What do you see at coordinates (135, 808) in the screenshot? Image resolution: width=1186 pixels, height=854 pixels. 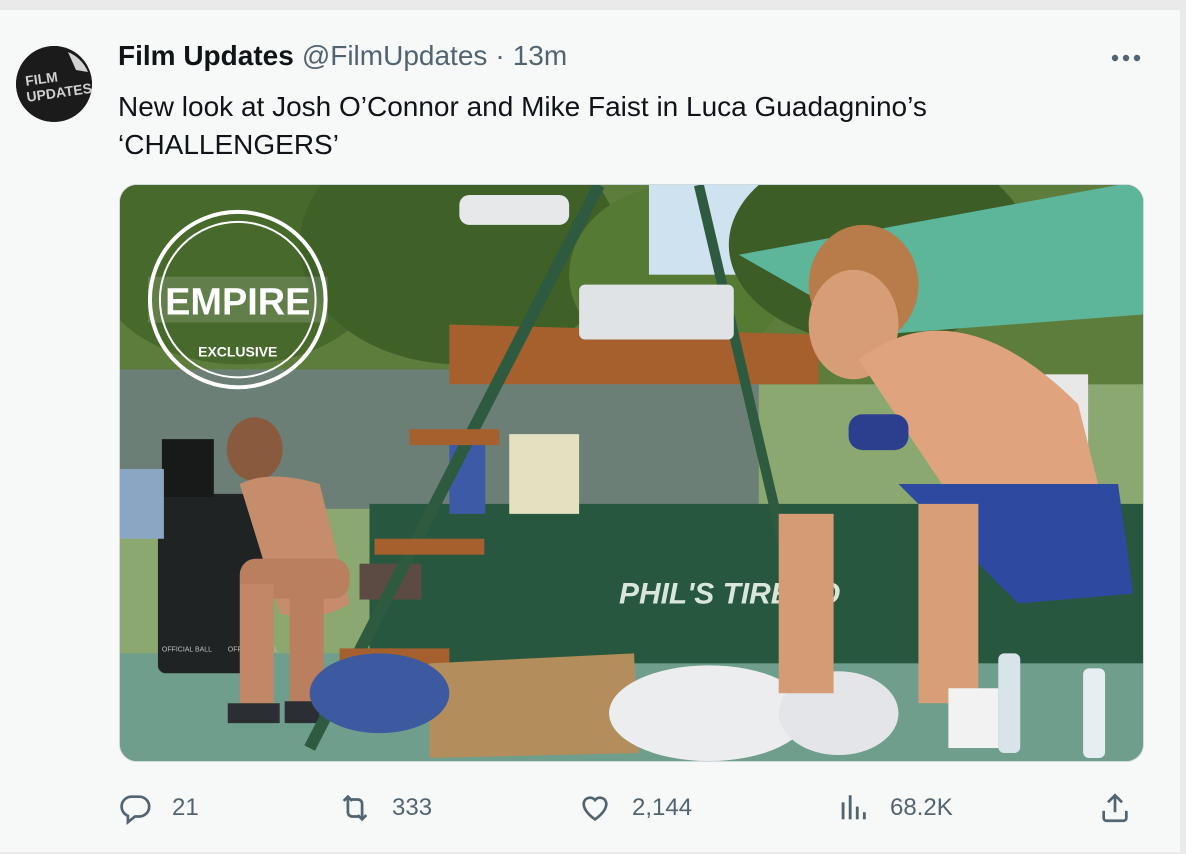 I see `reply-icon` at bounding box center [135, 808].